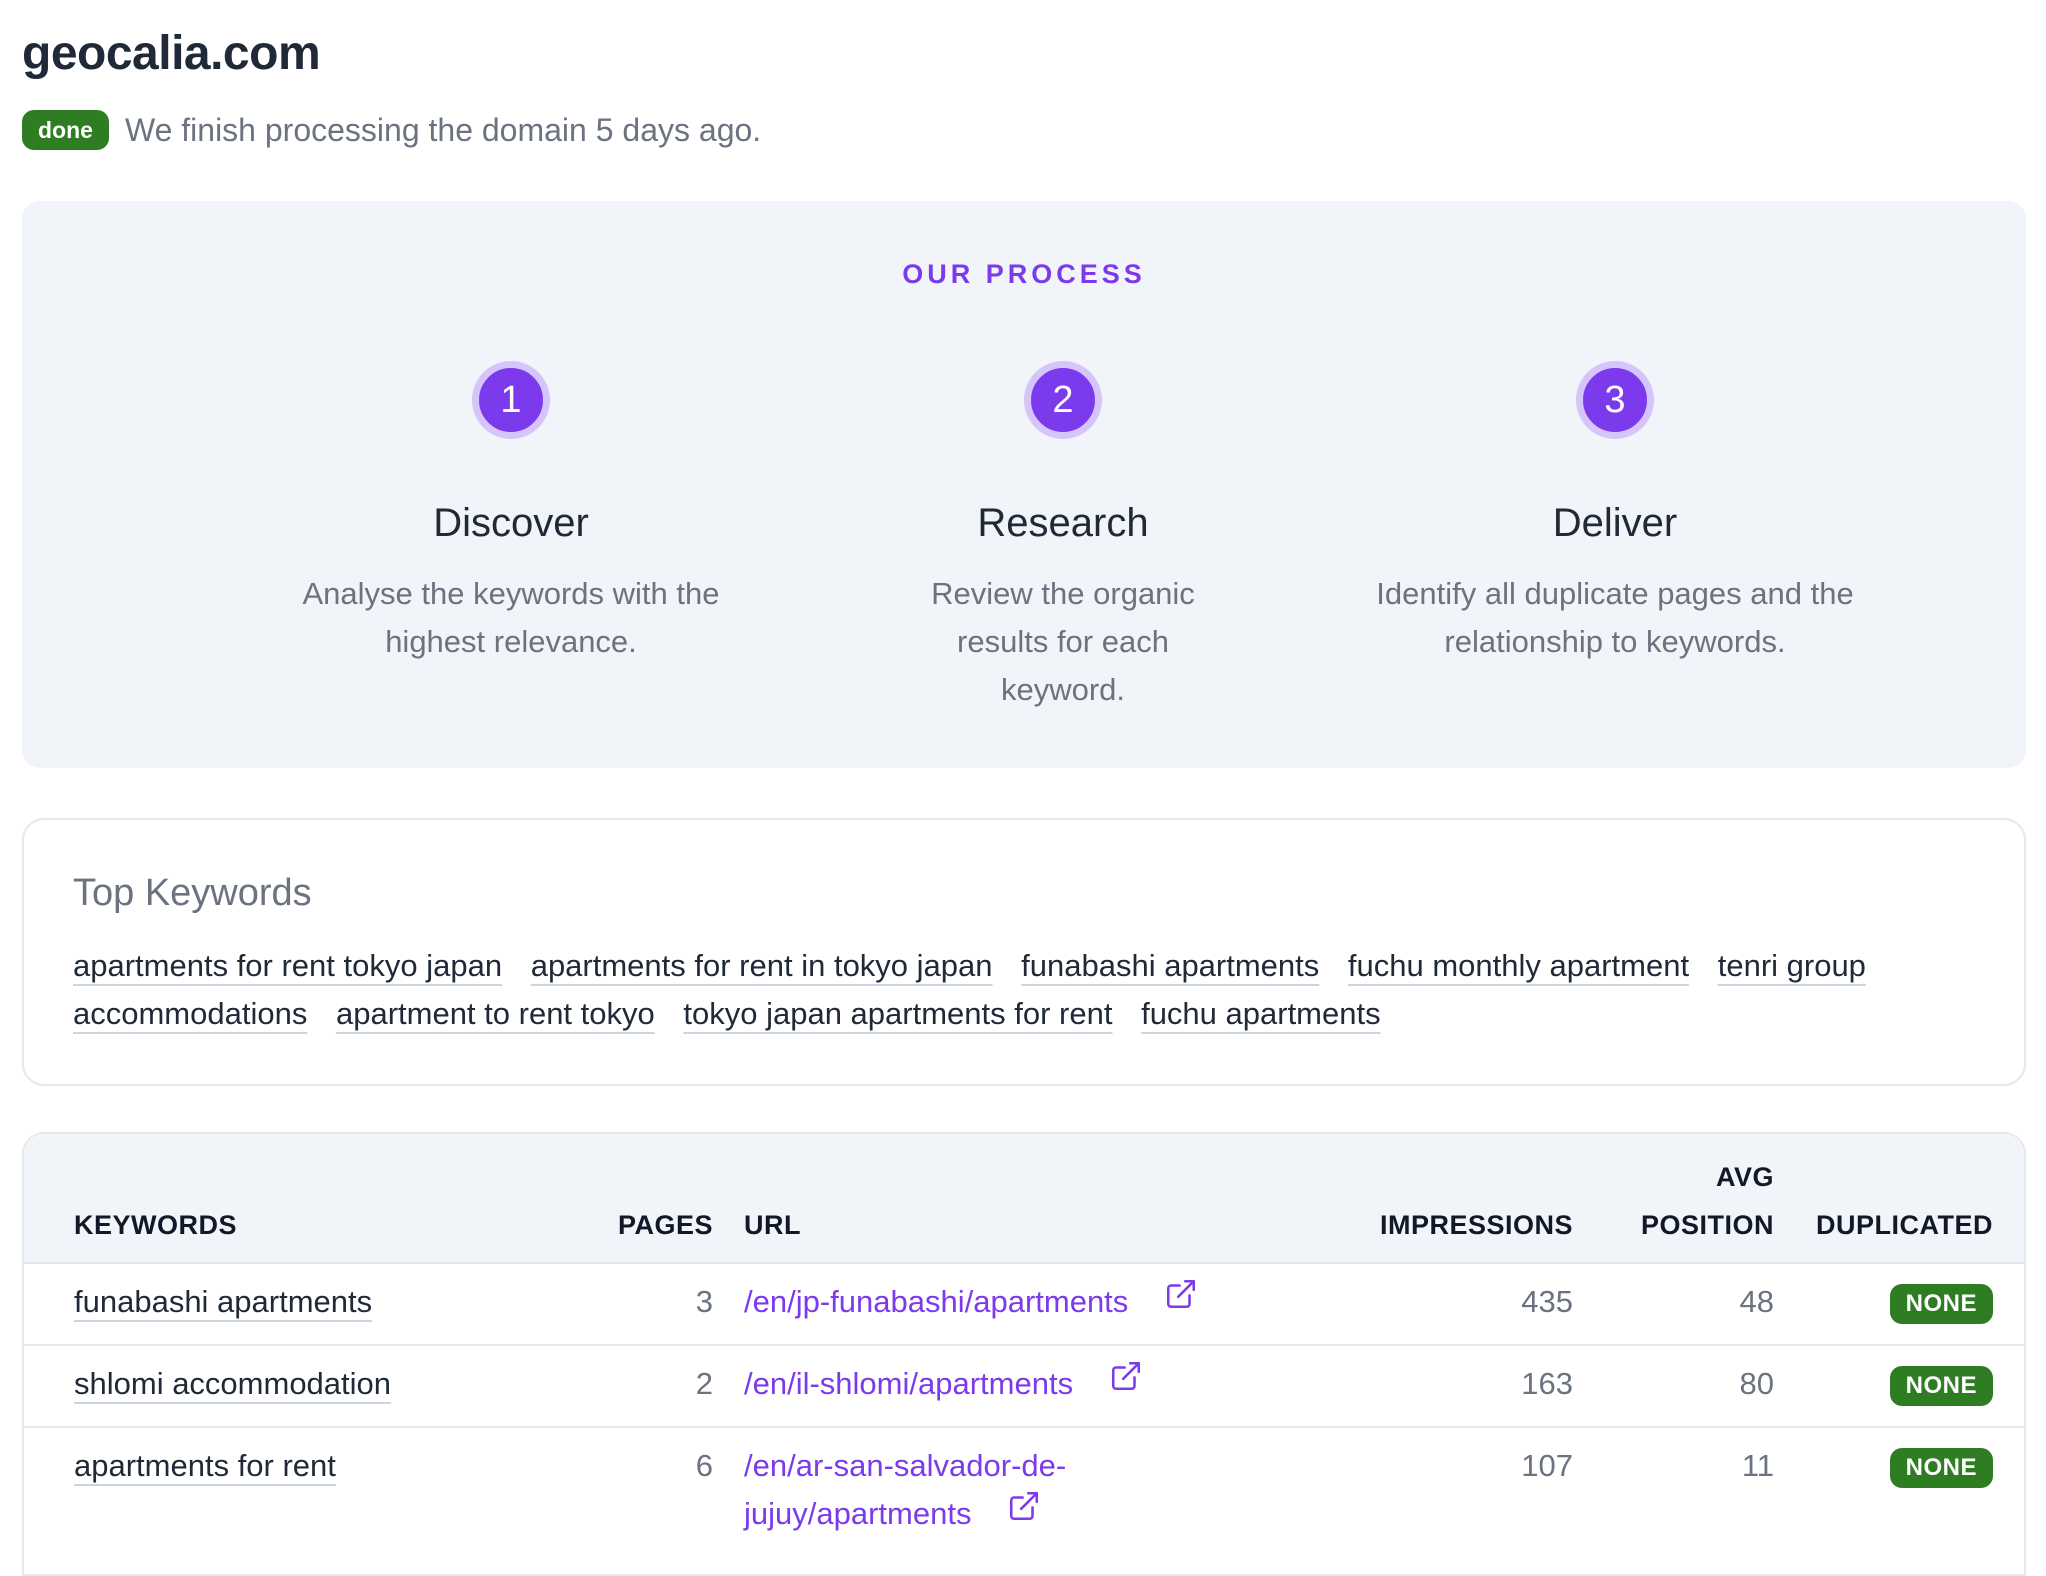  I want to click on row-keyword-link: apartments for rent, so click(205, 1466).